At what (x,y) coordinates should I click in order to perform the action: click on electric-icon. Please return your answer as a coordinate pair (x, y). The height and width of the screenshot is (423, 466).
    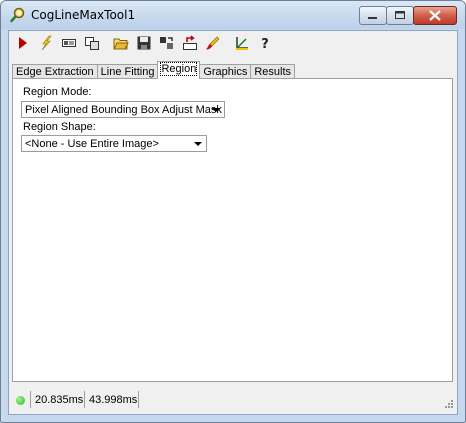
    Looking at the image, I should click on (46, 43).